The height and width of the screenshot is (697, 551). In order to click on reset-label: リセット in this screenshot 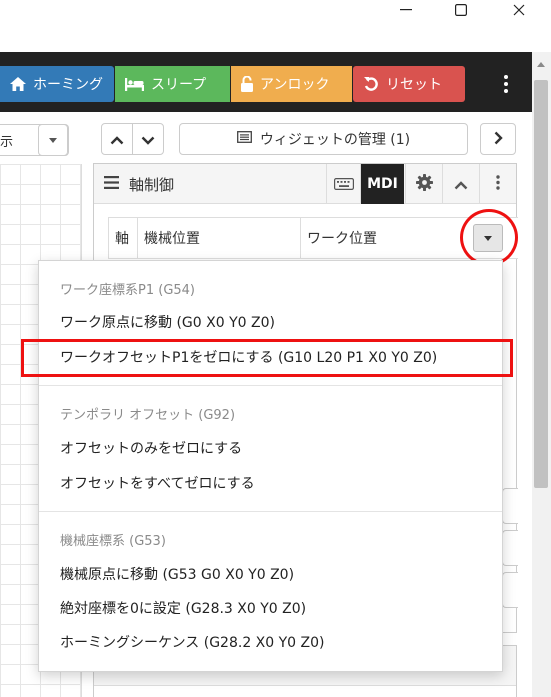, I will do `click(414, 85)`.